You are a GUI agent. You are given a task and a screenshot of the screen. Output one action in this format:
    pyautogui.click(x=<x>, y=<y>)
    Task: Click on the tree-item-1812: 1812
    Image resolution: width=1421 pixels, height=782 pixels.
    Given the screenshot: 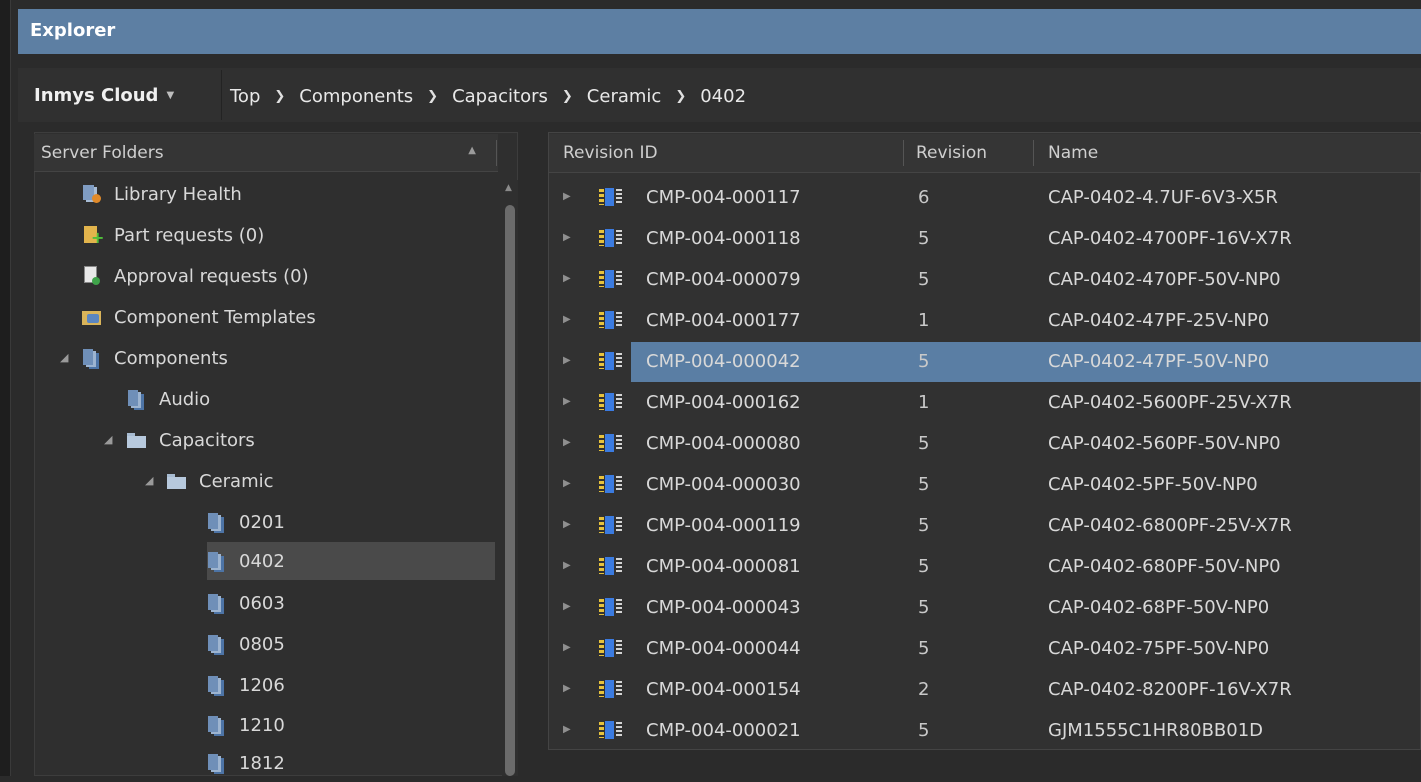 What is the action you would take?
    pyautogui.click(x=246, y=763)
    